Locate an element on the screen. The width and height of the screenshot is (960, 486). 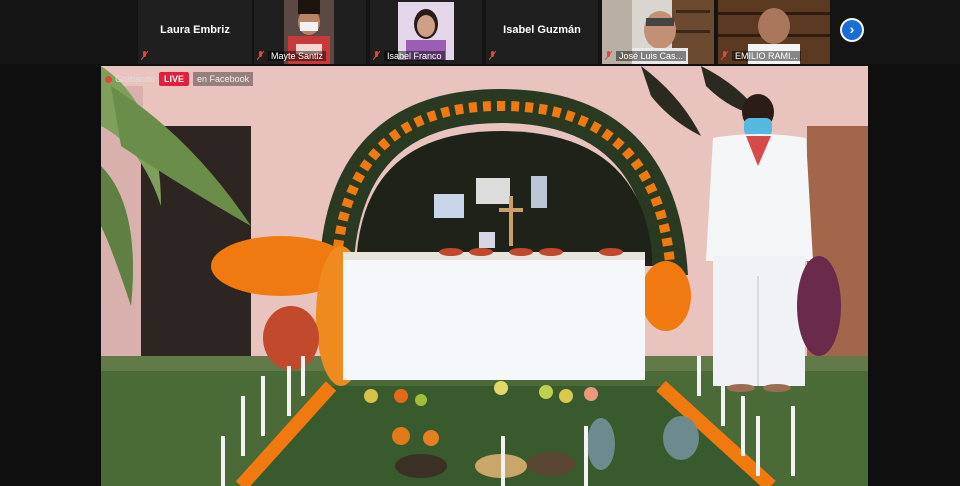
live-badge: LIVE is located at coordinates (174, 79).